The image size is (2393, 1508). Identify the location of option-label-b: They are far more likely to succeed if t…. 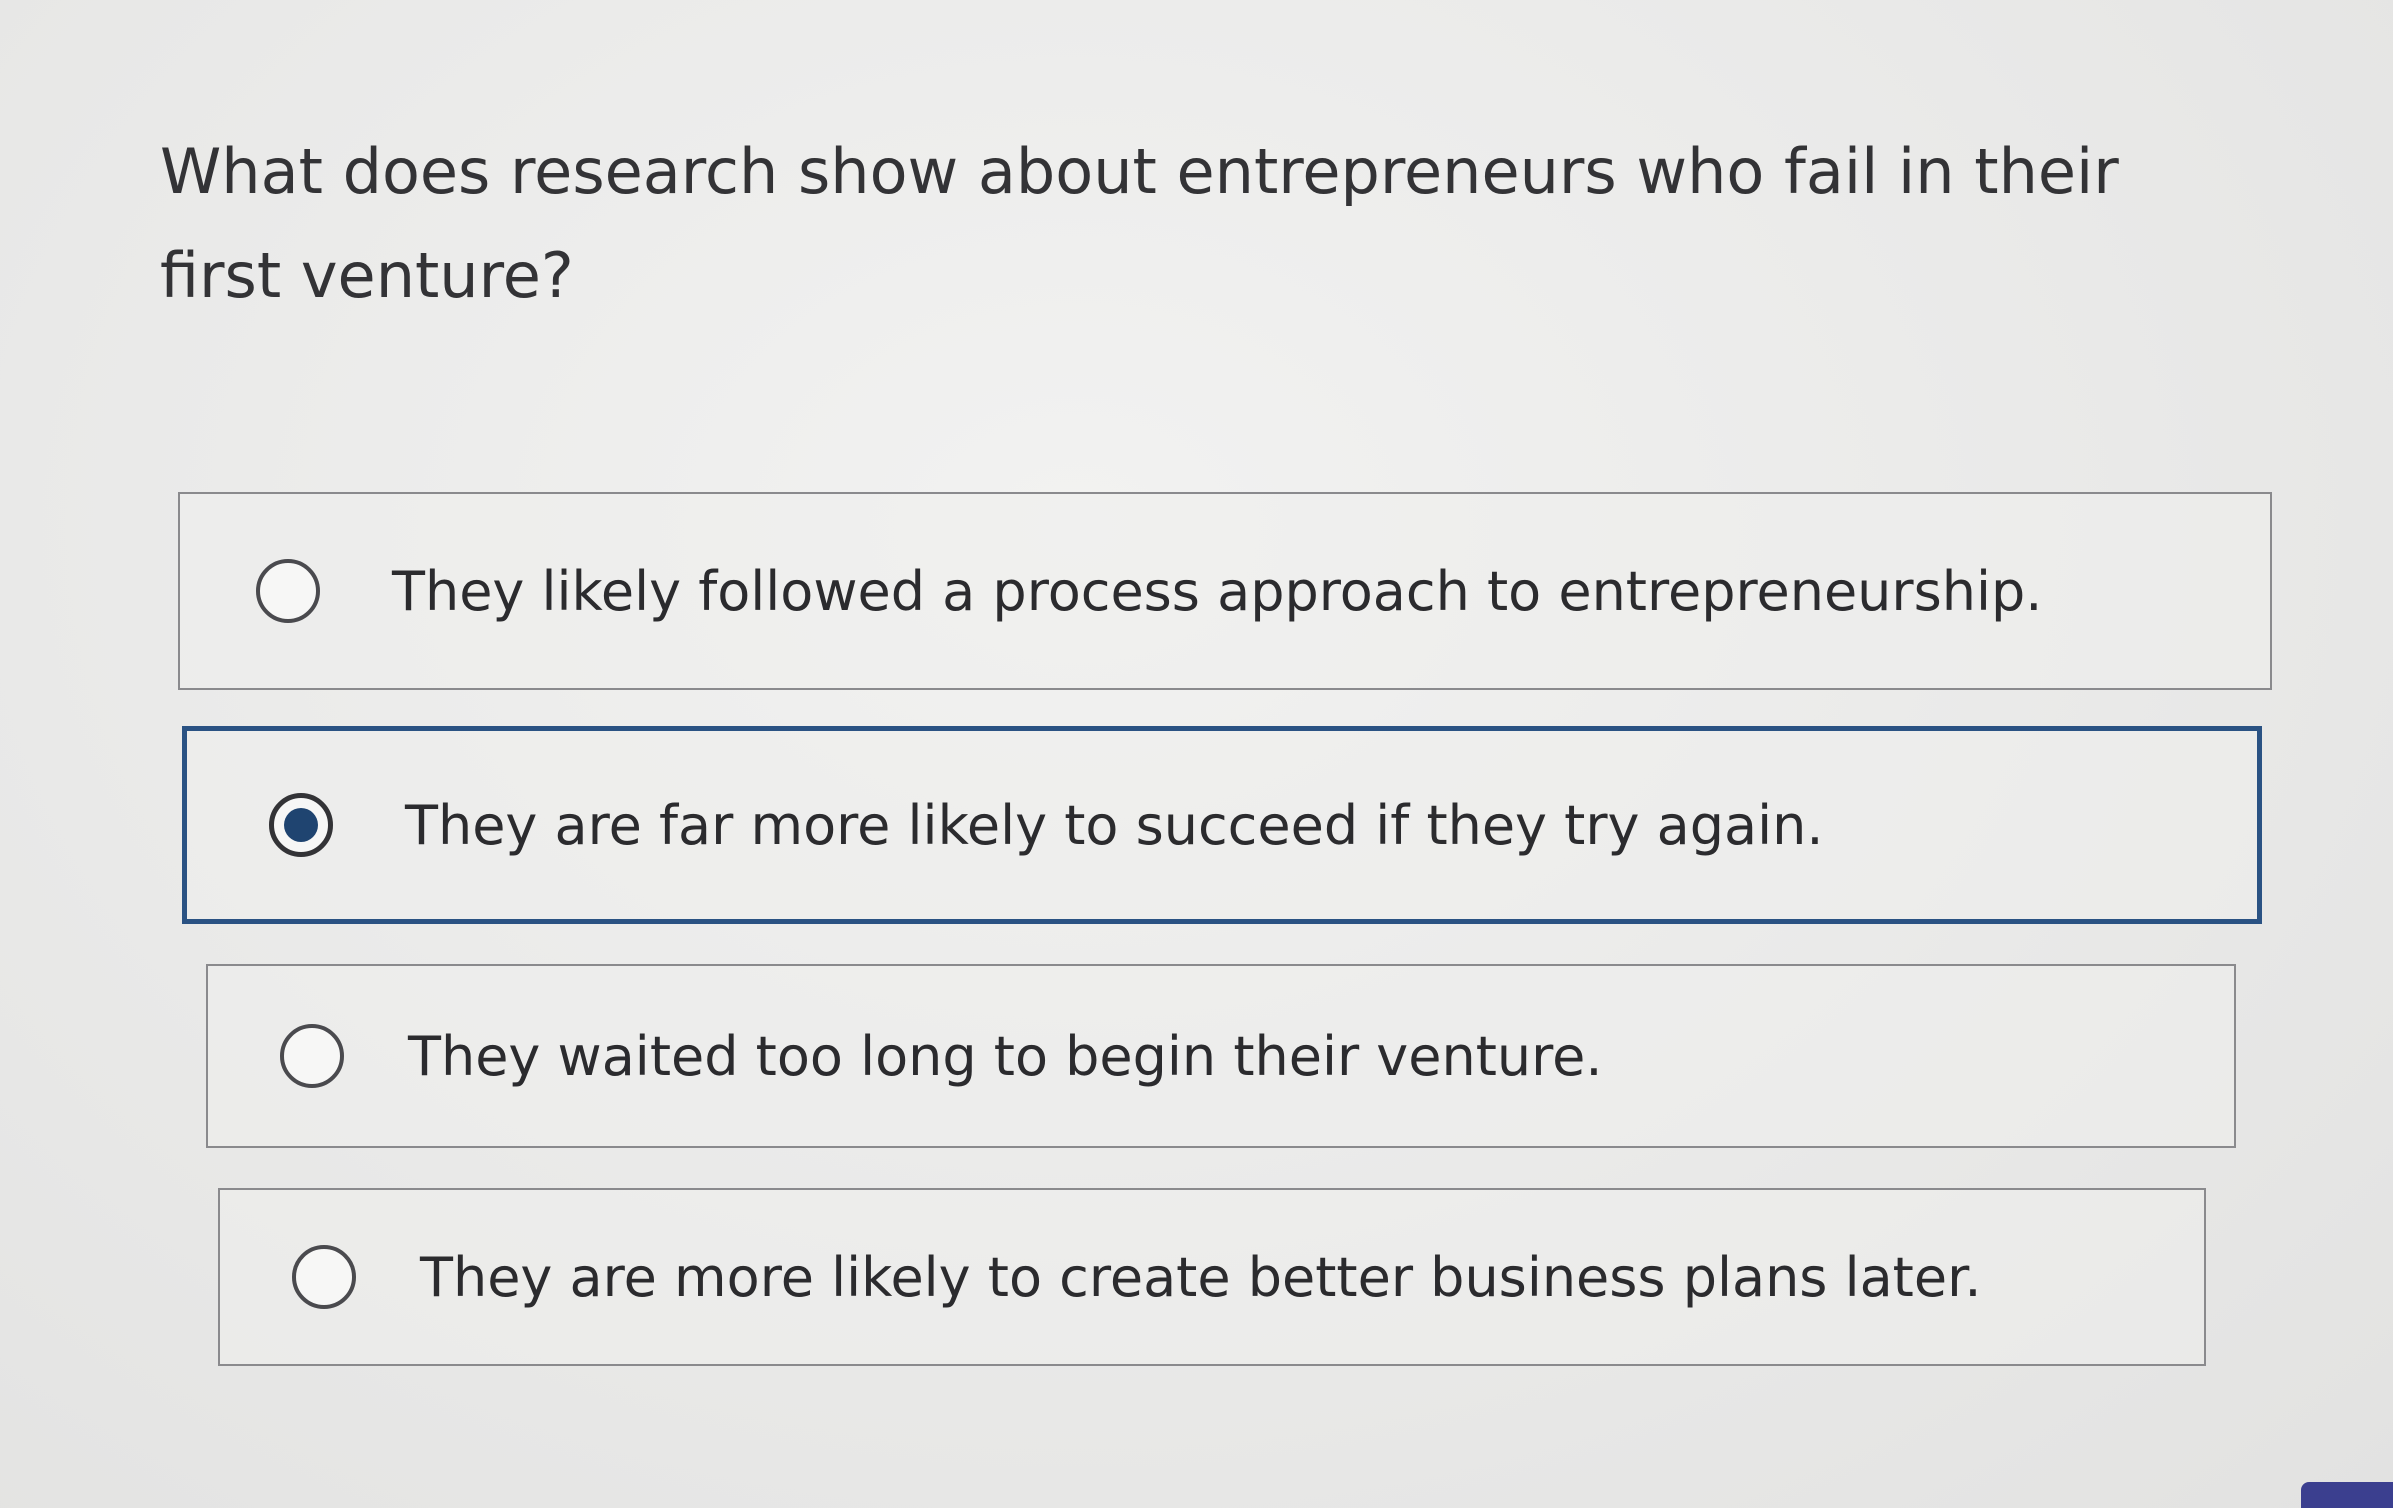
(1114, 825).